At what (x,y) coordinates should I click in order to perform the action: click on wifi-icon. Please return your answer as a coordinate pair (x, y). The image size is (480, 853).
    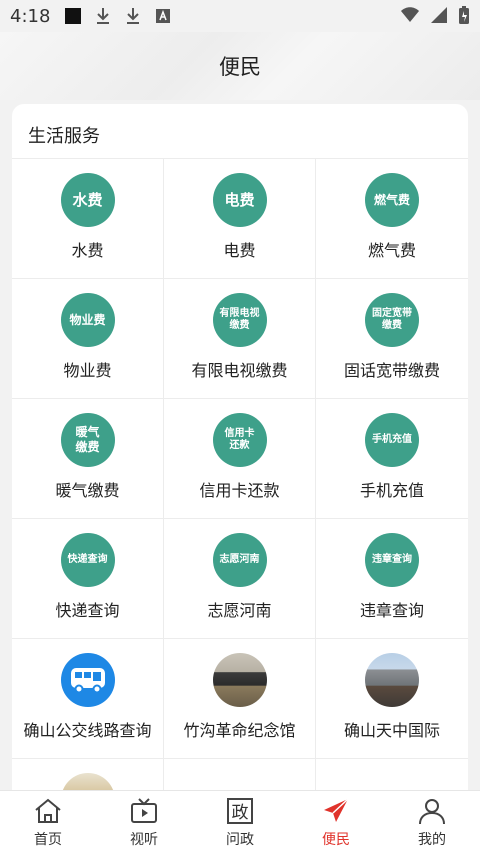
    Looking at the image, I should click on (410, 17).